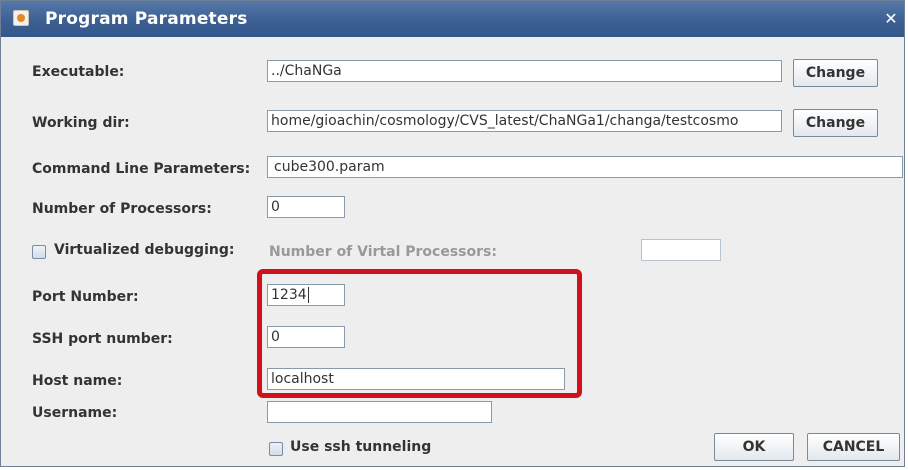 Image resolution: width=908 pixels, height=470 pixels. What do you see at coordinates (524, 71) in the screenshot?
I see `executable-field: ../ChaNGa` at bounding box center [524, 71].